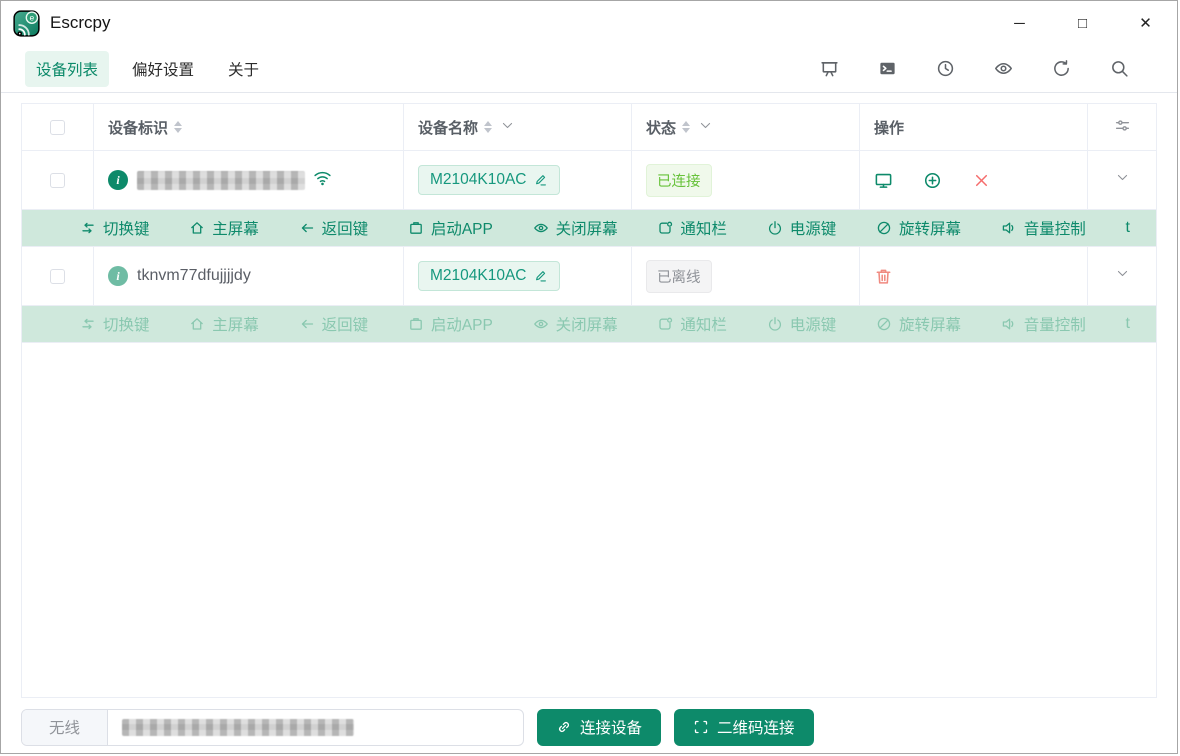  Describe the element at coordinates (80, 22) in the screenshot. I see `app-title: Escrcpy` at that location.